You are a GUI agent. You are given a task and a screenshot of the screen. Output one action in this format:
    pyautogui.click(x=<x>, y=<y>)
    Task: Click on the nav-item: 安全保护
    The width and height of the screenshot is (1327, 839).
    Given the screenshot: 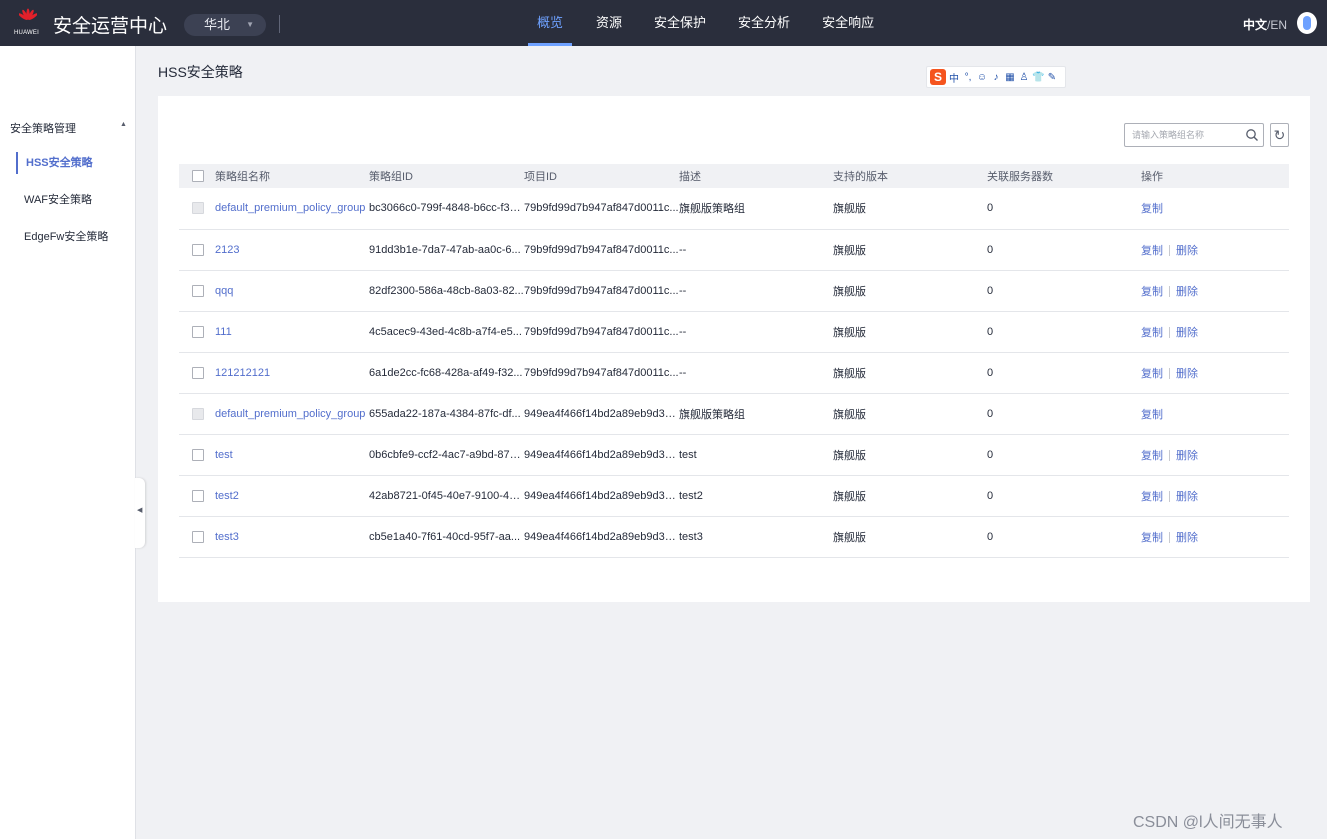 What is the action you would take?
    pyautogui.click(x=680, y=23)
    